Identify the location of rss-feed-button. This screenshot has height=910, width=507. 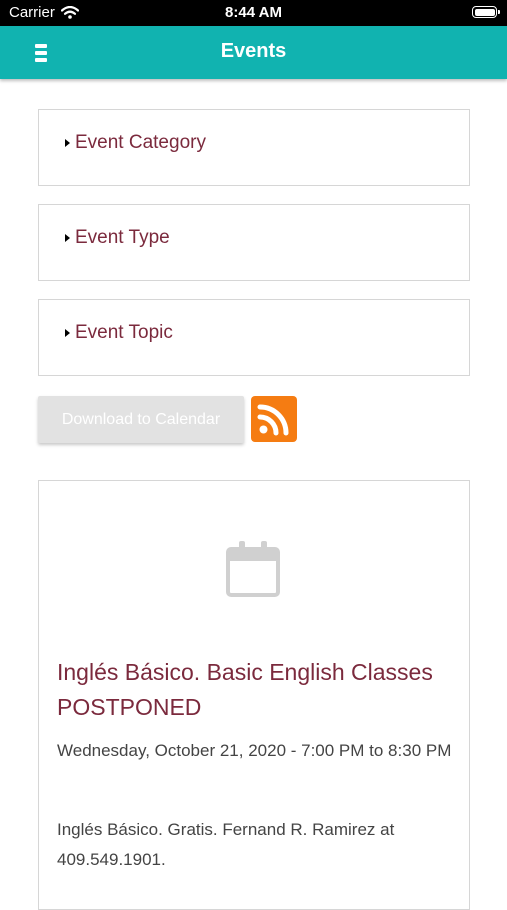
(274, 419).